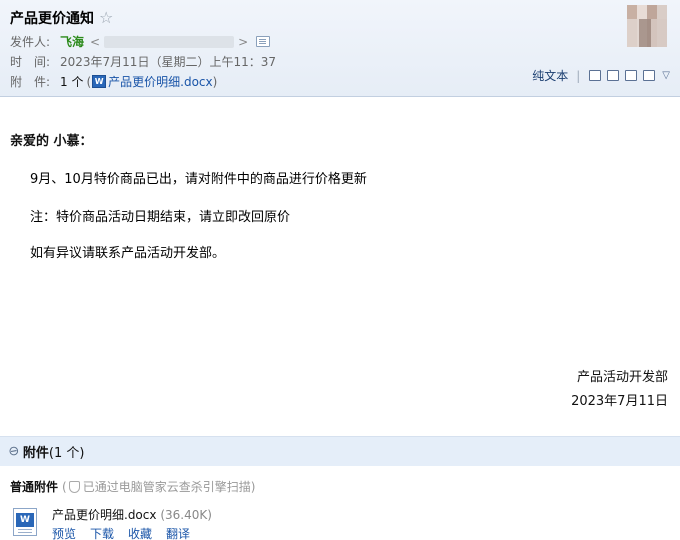  What do you see at coordinates (340, 451) in the screenshot?
I see `attachment-bar: ⊘ 附件 (1 个)` at bounding box center [340, 451].